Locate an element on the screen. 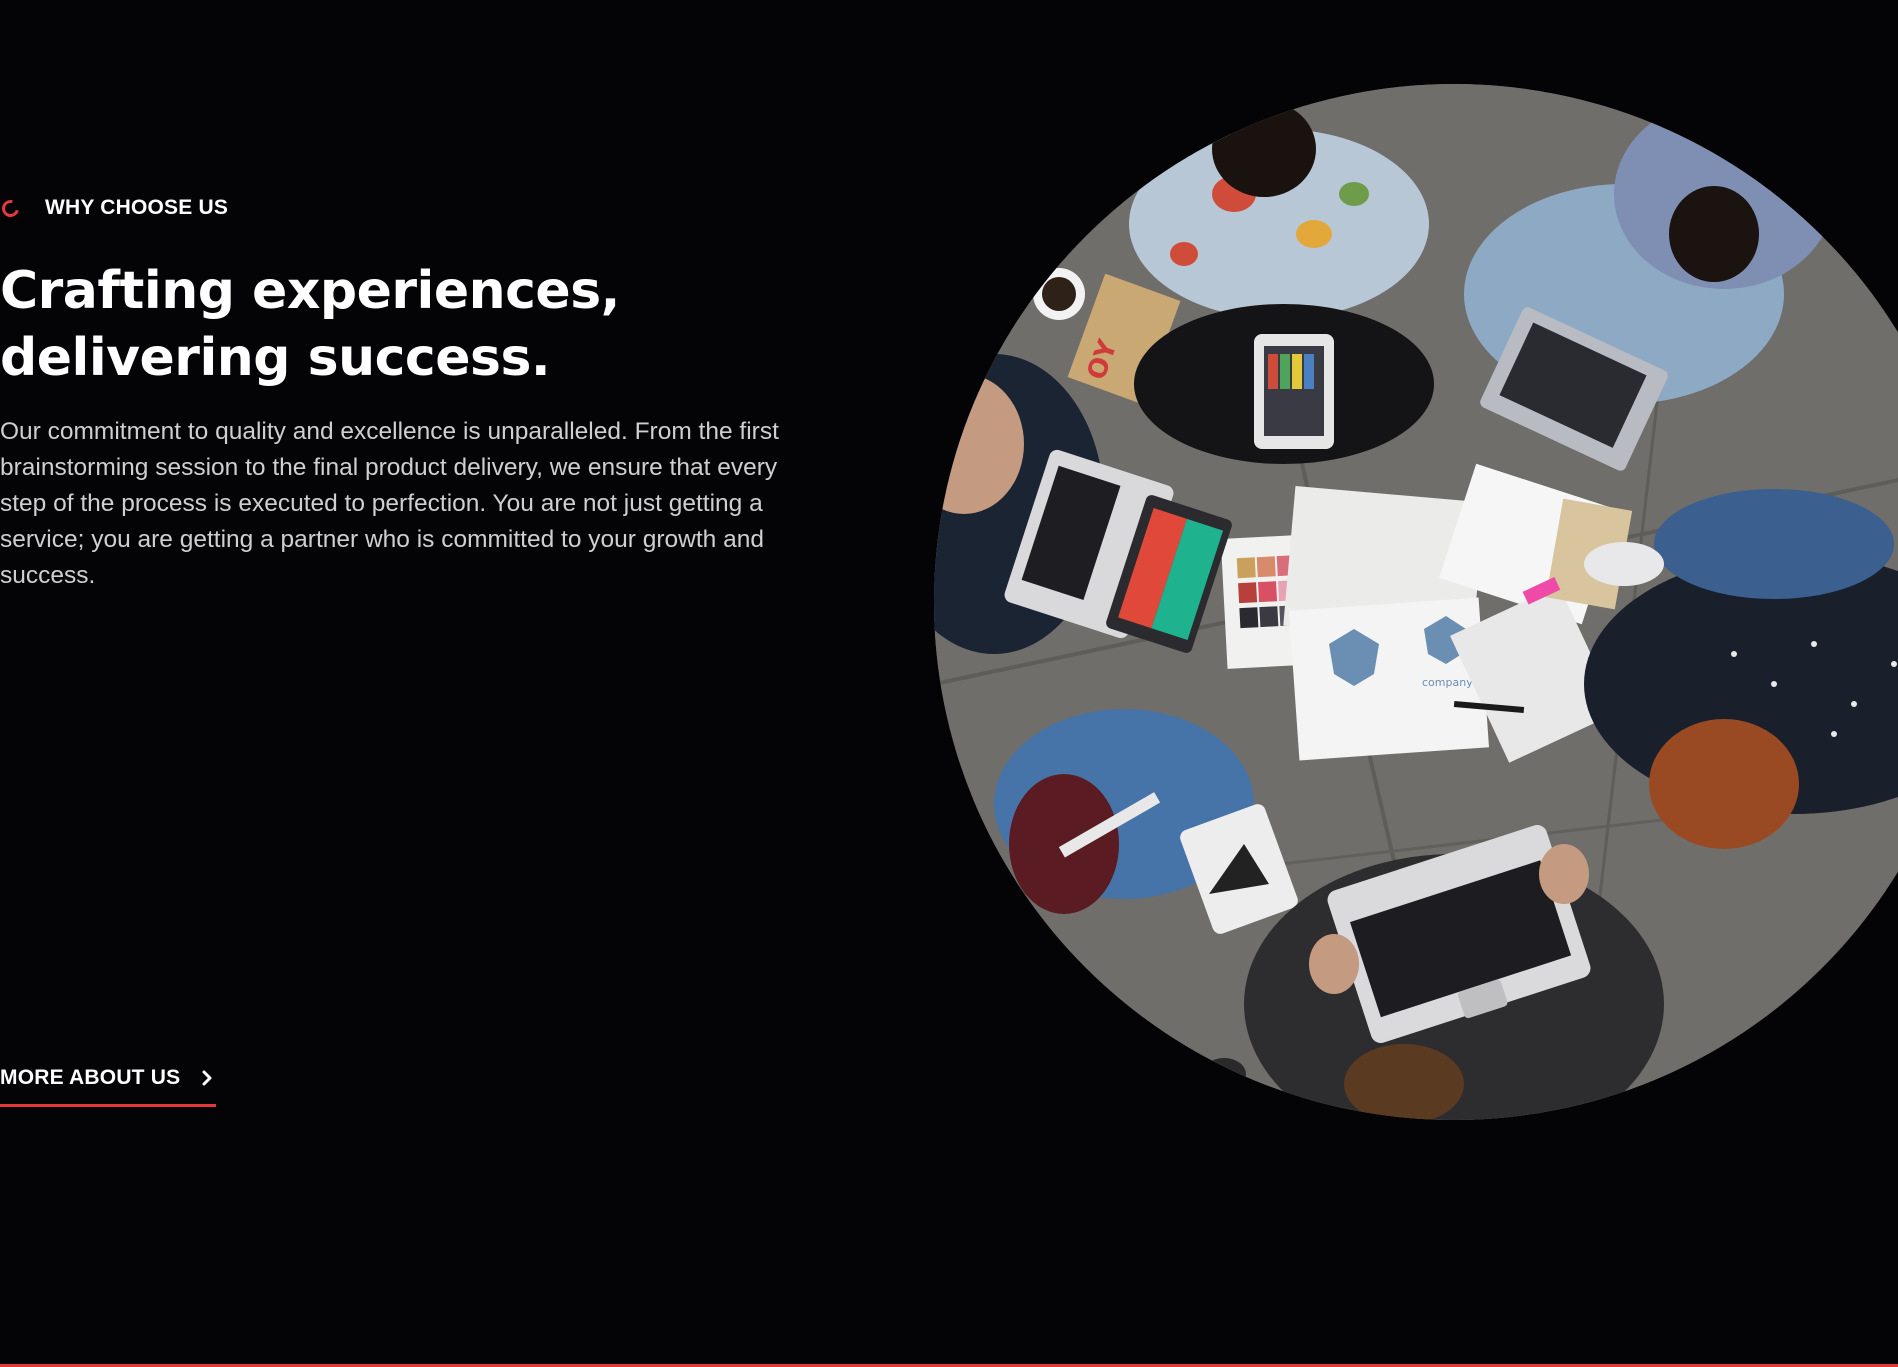  more-about-us-link: MORE ABOUT US is located at coordinates (108, 1086).